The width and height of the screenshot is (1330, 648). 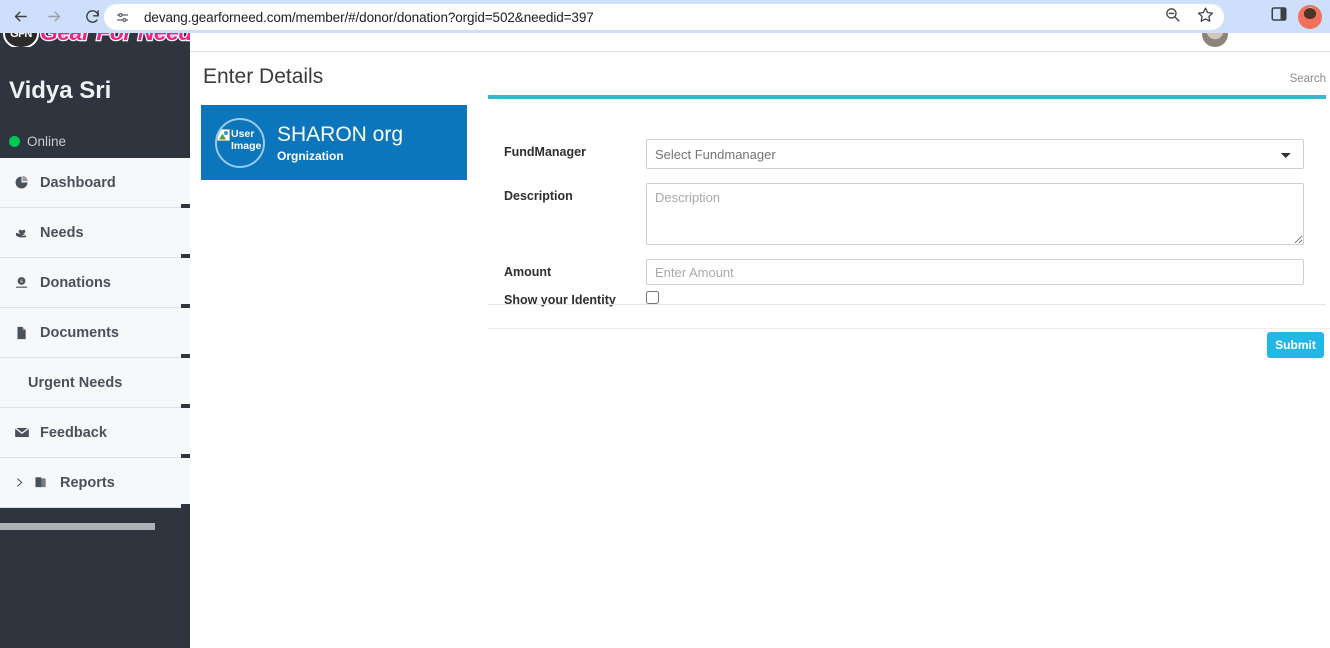 I want to click on sidebar-item-label: Reports, so click(x=87, y=482).